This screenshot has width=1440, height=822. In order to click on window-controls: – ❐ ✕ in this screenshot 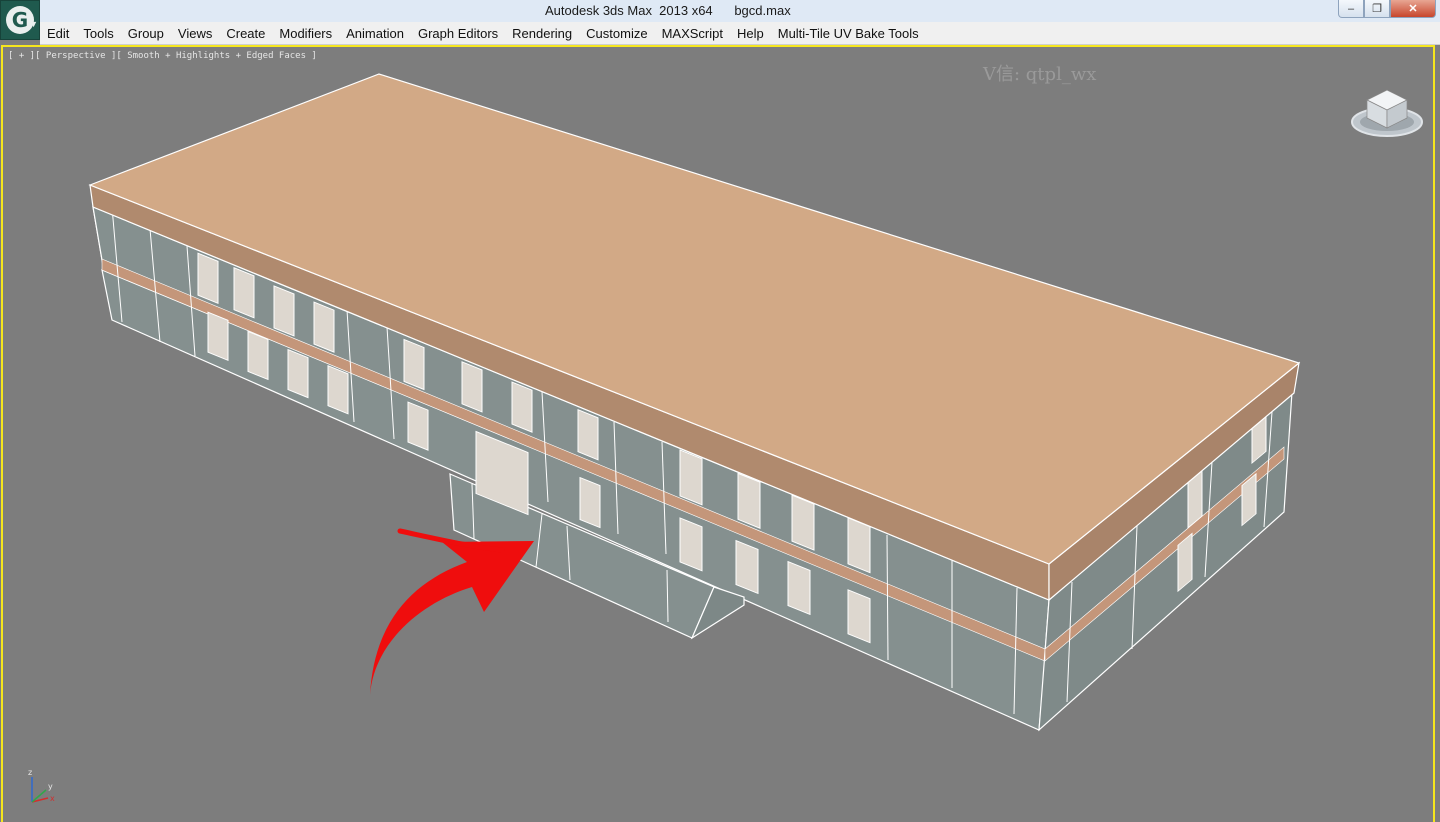, I will do `click(1387, 9)`.